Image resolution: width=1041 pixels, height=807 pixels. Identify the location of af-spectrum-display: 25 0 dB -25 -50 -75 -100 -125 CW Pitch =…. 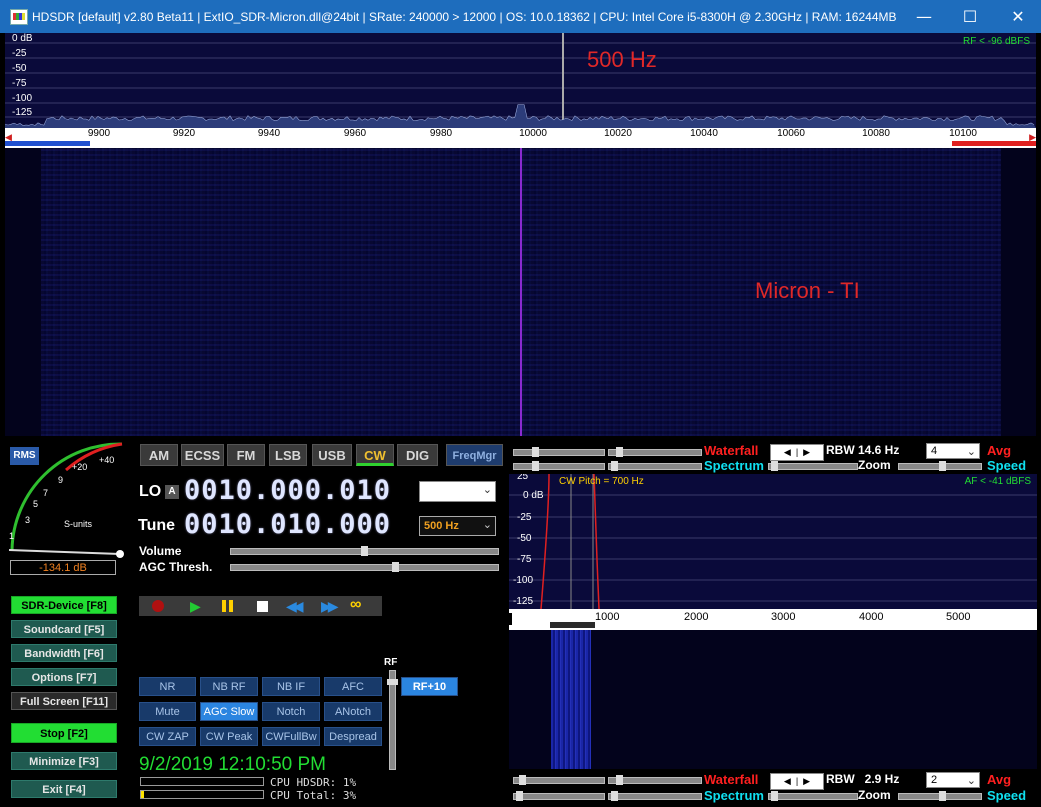
(773, 541).